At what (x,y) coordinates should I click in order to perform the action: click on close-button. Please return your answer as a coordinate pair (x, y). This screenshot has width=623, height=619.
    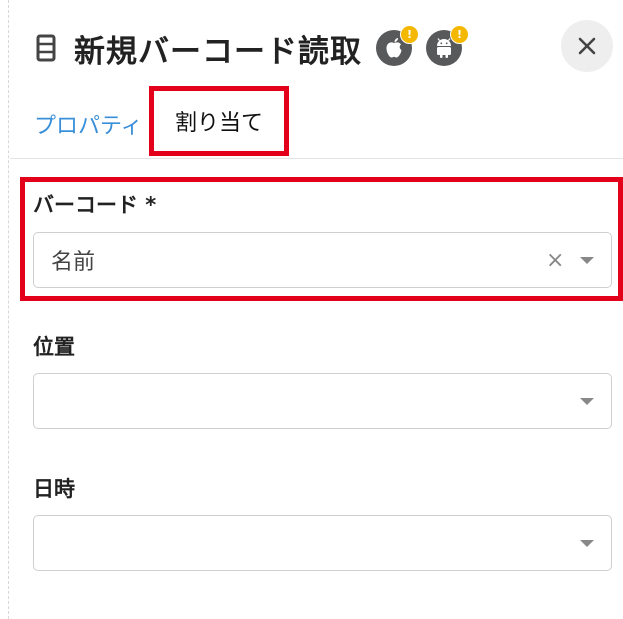
    Looking at the image, I should click on (587, 46).